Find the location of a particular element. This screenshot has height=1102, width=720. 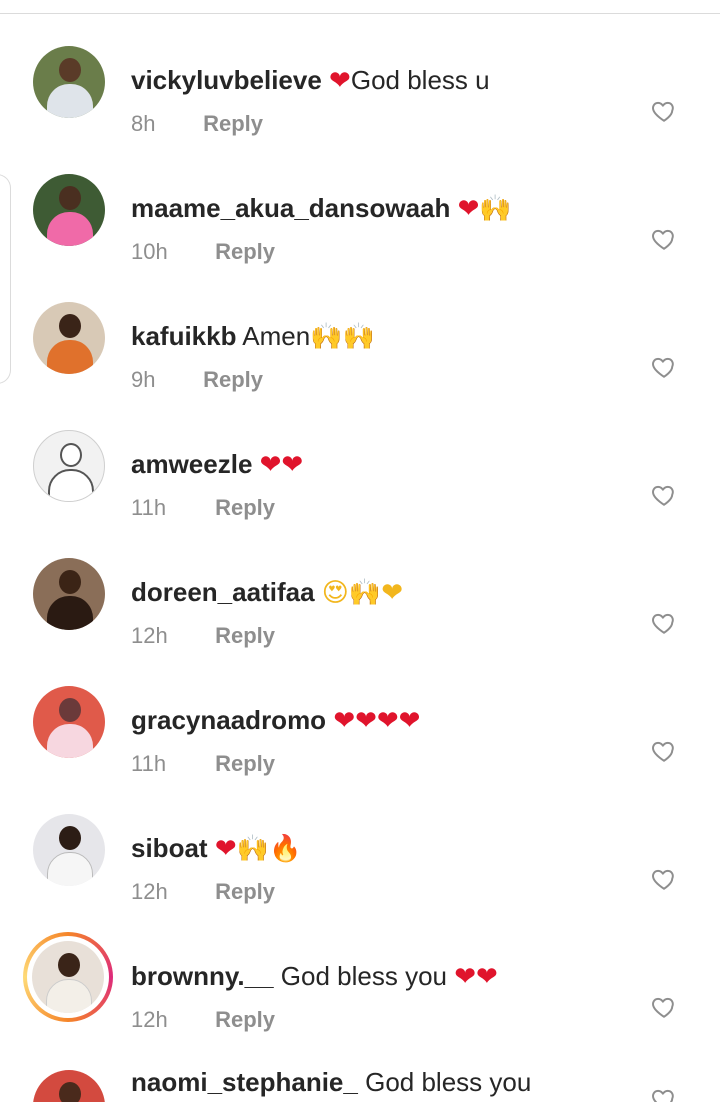

comment-row: kafuikkb Amen🙌🙌 9h Reply is located at coordinates (360, 356).